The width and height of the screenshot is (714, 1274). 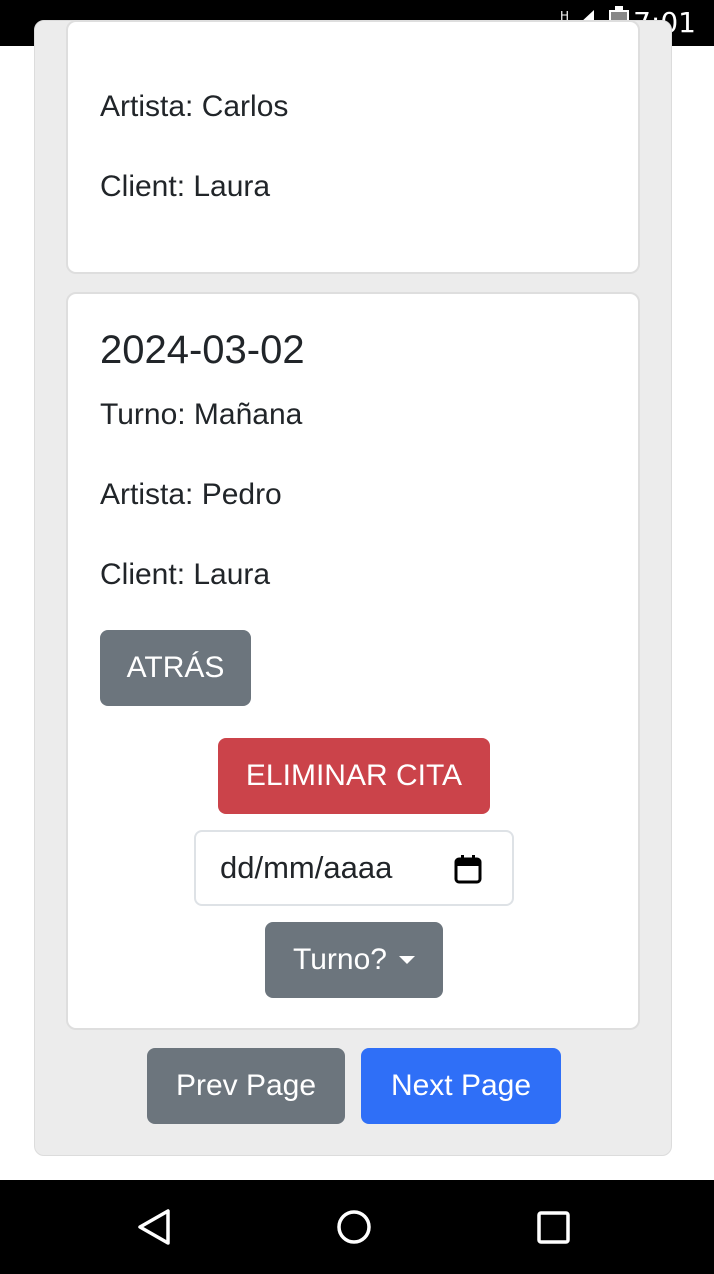 What do you see at coordinates (340, 959) in the screenshot?
I see `shift-dropdown-label: Turno?` at bounding box center [340, 959].